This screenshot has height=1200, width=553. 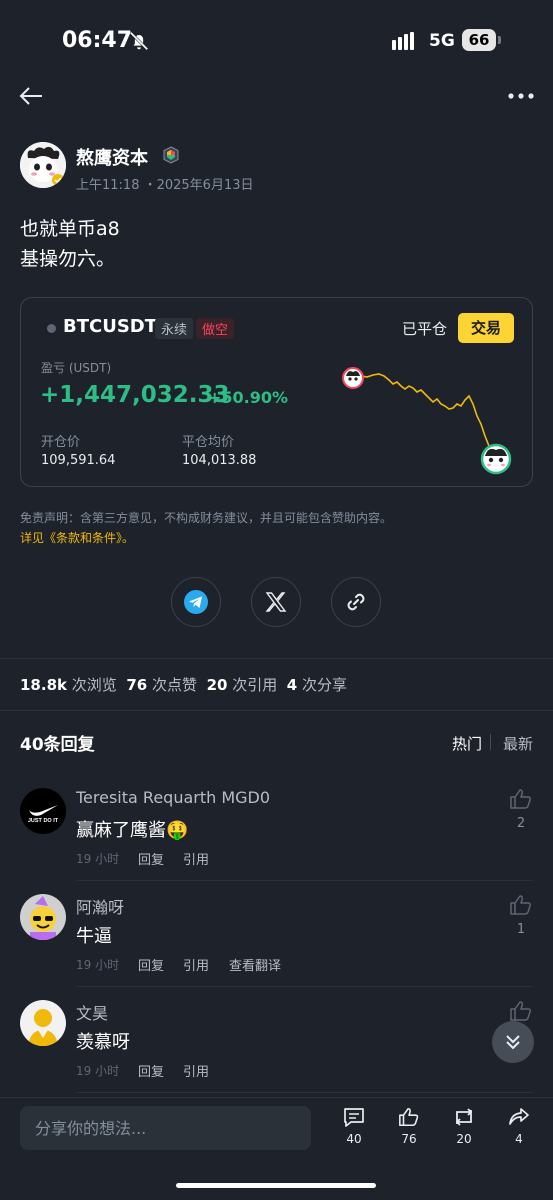 What do you see at coordinates (94, 936) in the screenshot?
I see `comment-text: 牛逼` at bounding box center [94, 936].